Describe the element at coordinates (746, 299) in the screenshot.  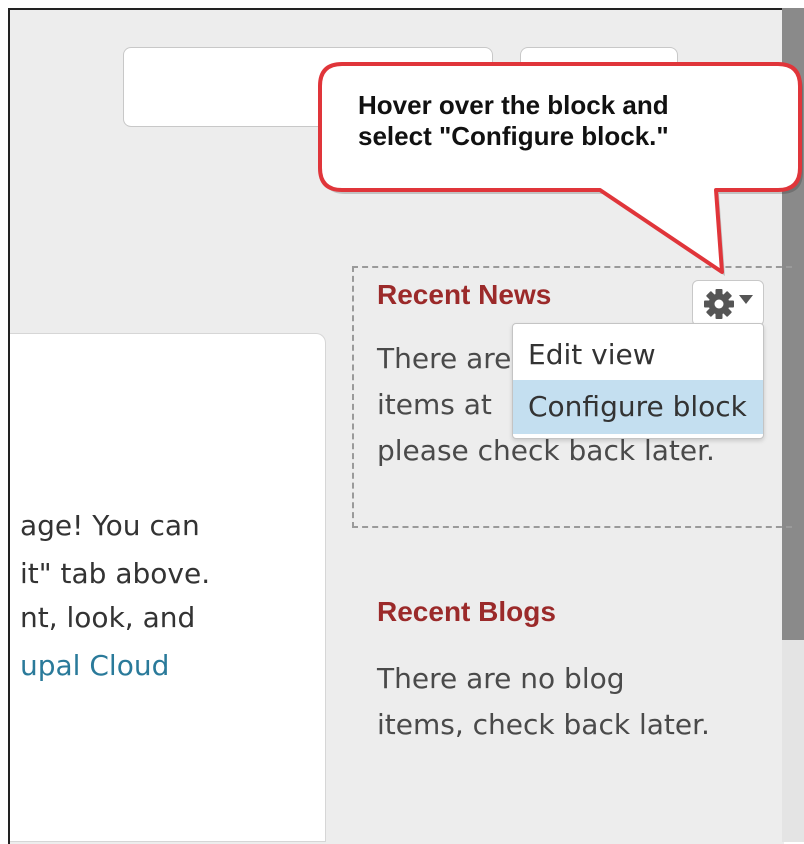
I see `caret-down-icon` at that location.